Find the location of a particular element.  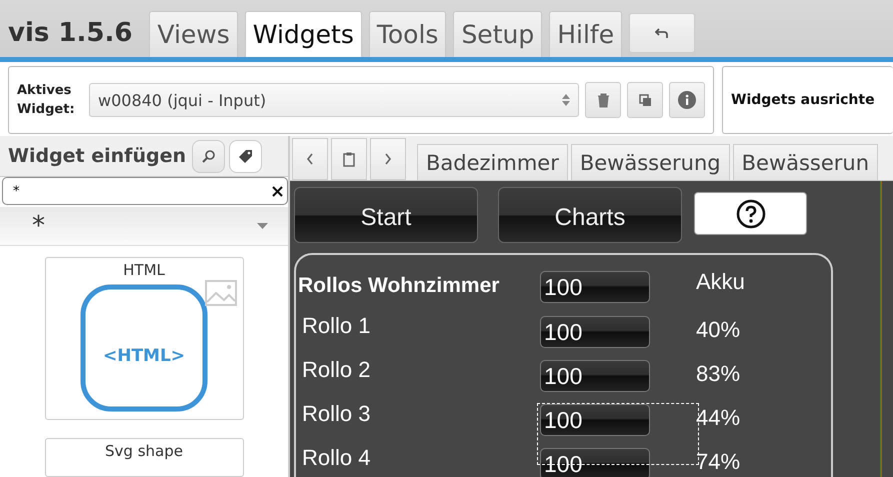

menu-tab: Tools is located at coordinates (407, 34).